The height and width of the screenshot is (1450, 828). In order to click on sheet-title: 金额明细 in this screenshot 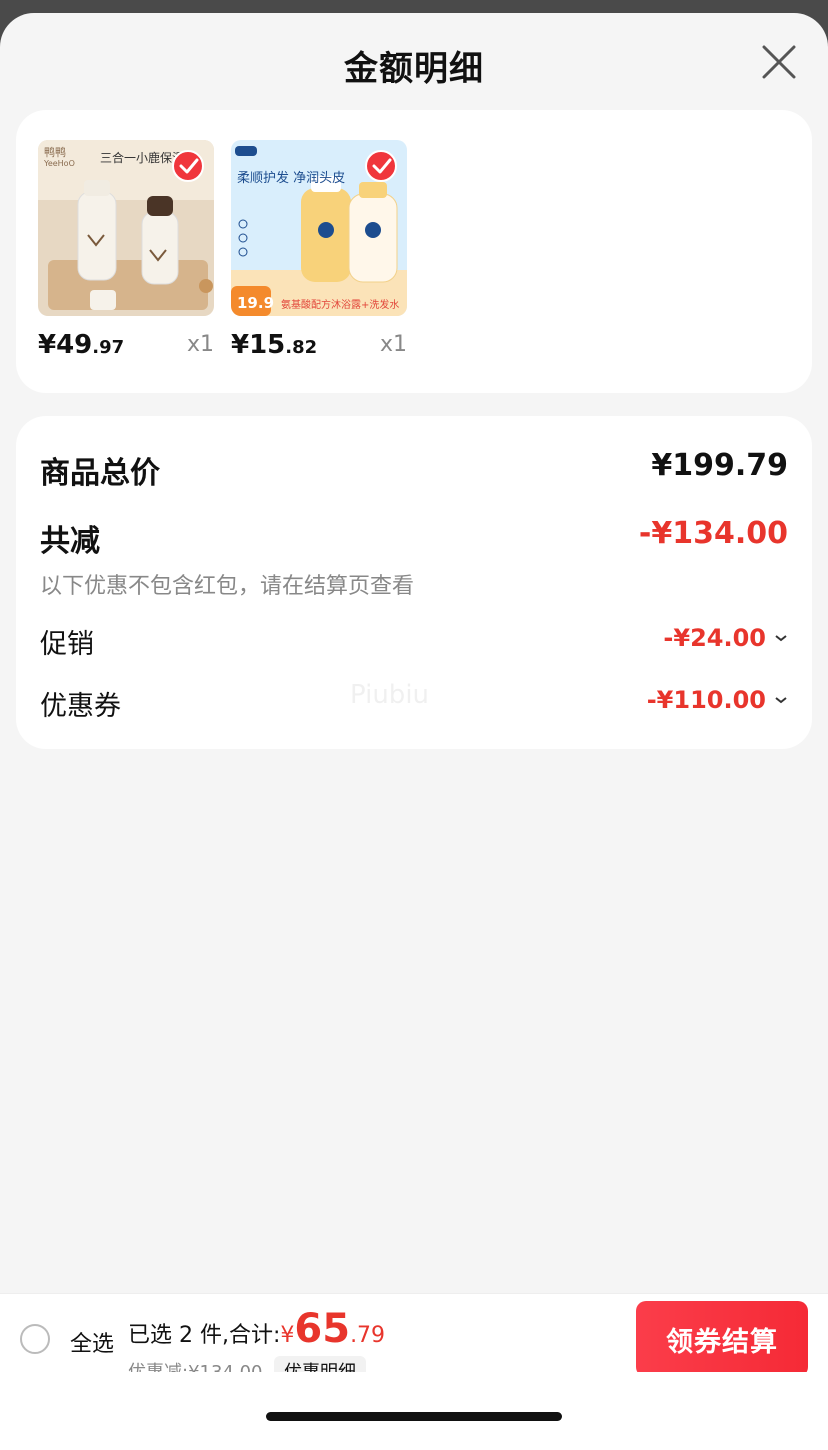, I will do `click(414, 69)`.